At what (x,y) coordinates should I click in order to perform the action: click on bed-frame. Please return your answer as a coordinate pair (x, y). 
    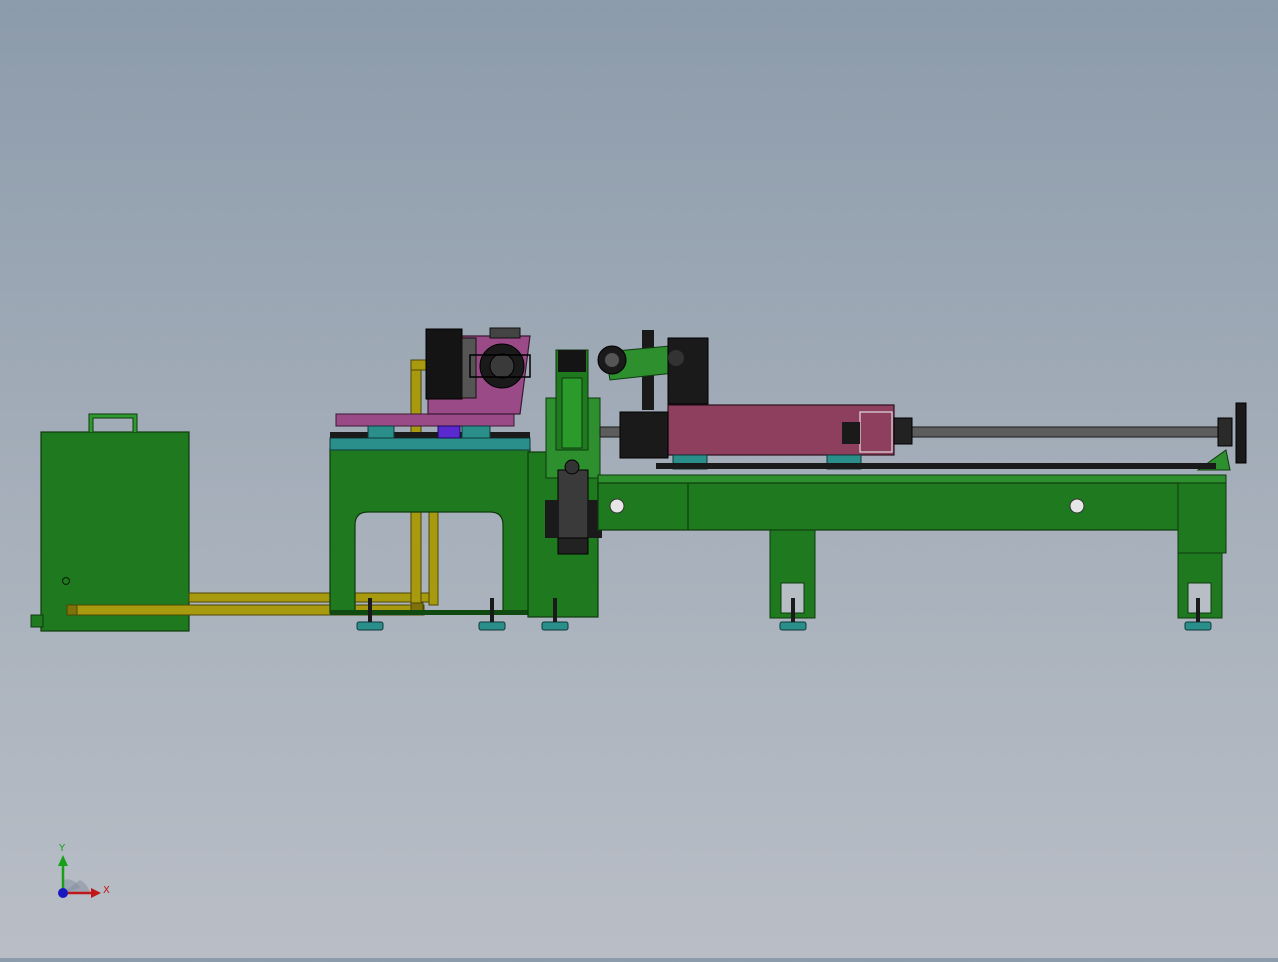
    Looking at the image, I should click on (912, 546).